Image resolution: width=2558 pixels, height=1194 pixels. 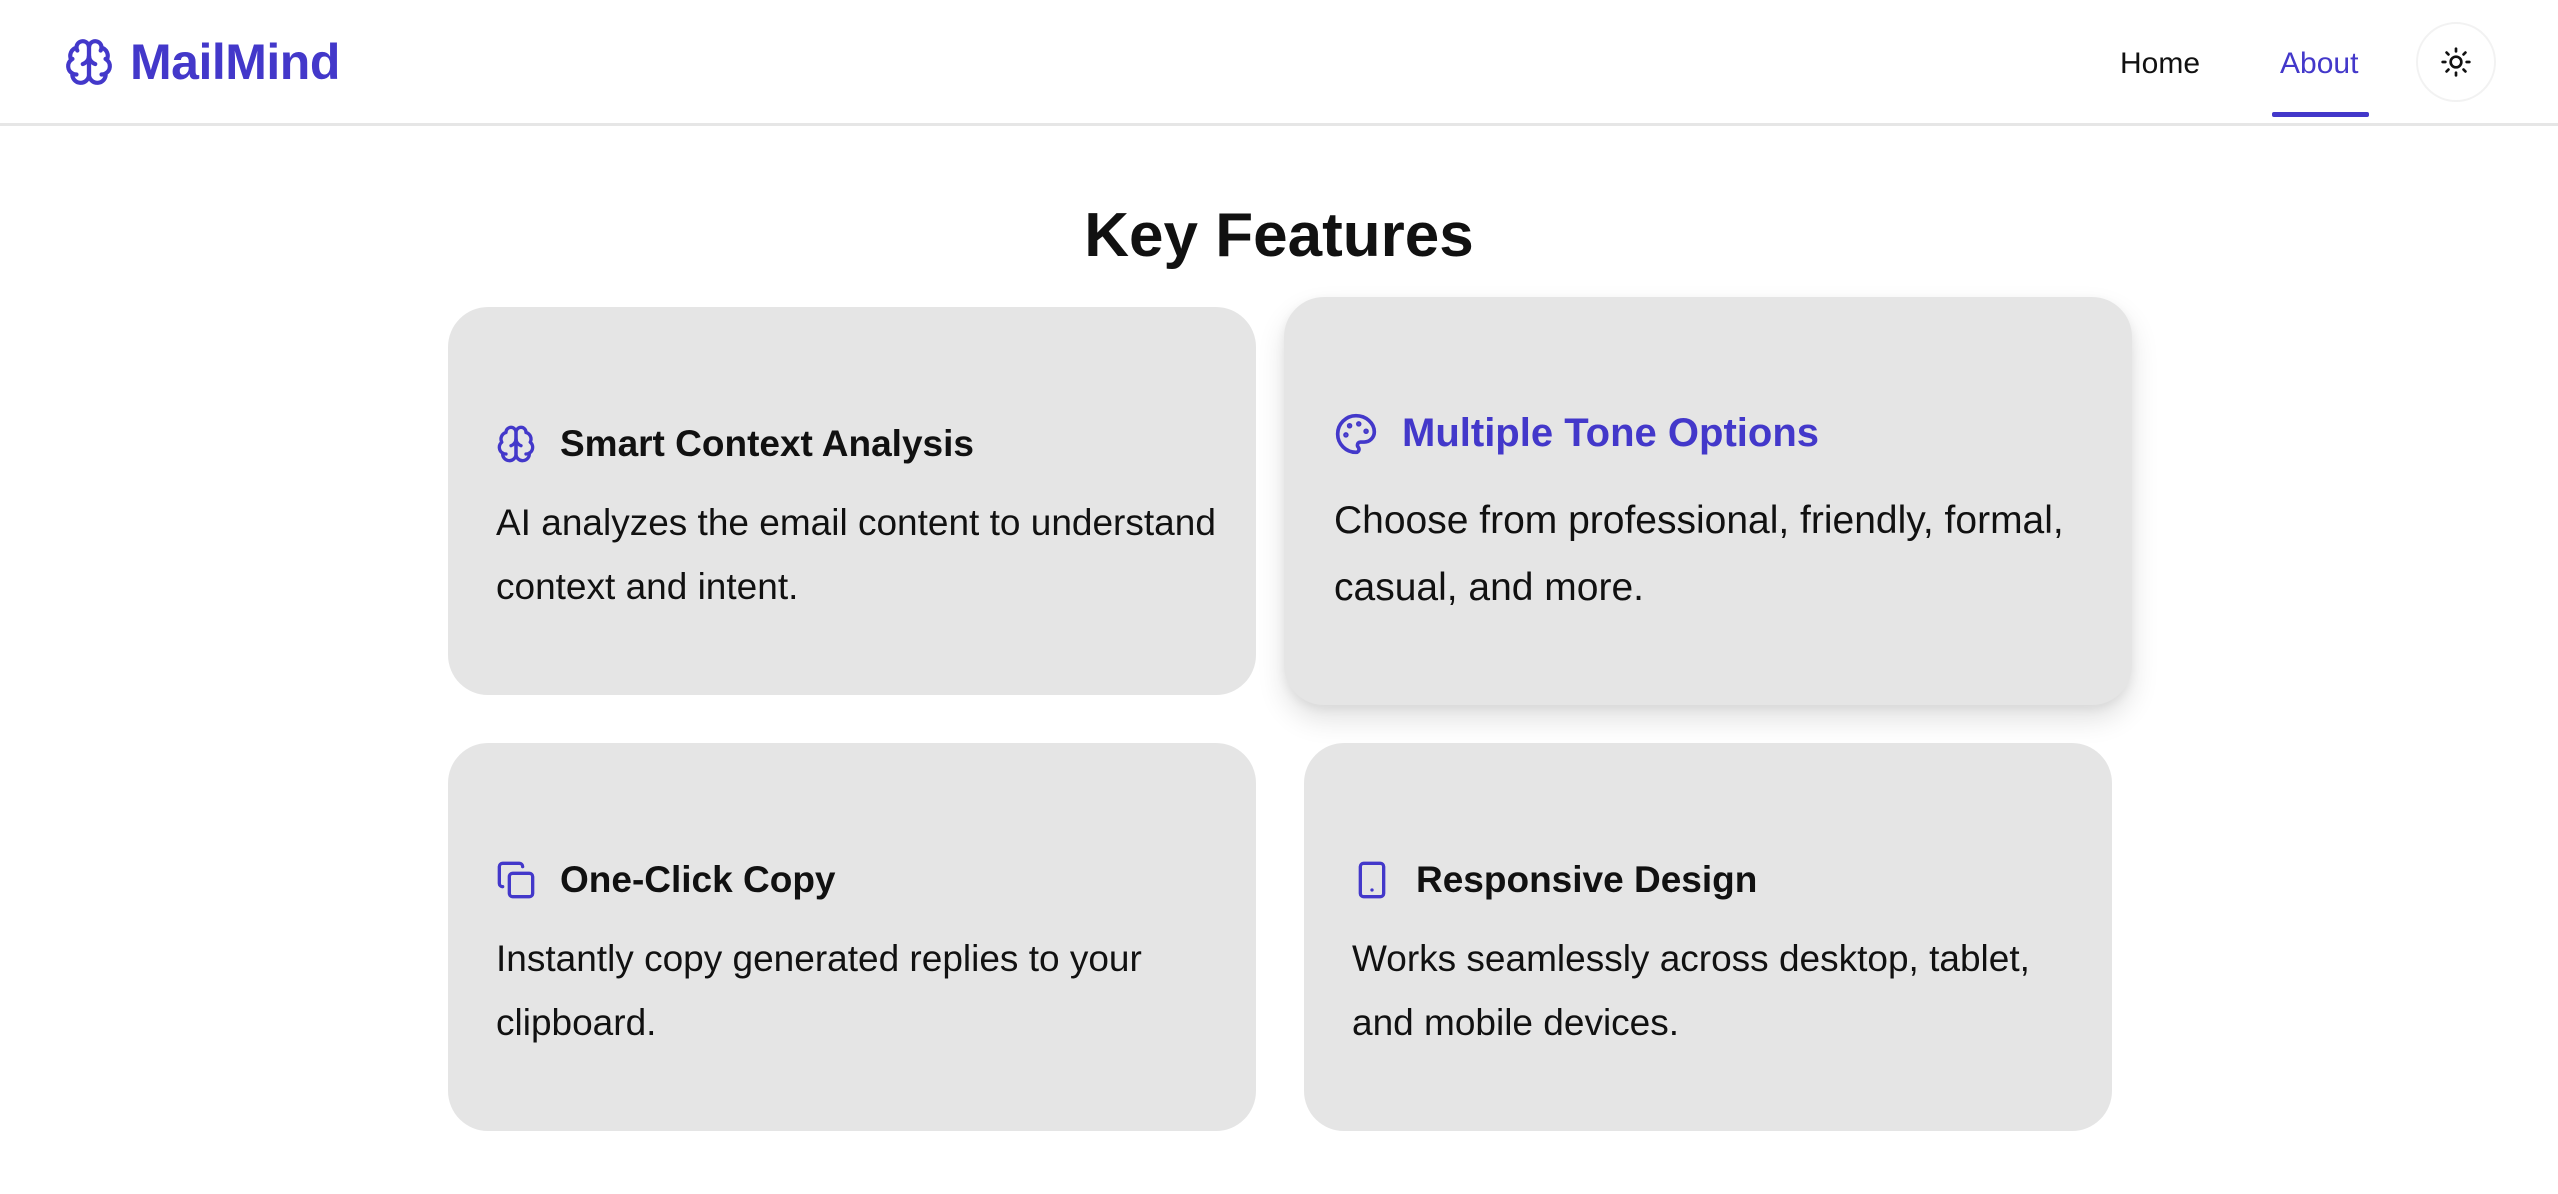 What do you see at coordinates (516, 880) in the screenshot?
I see `copy-icon` at bounding box center [516, 880].